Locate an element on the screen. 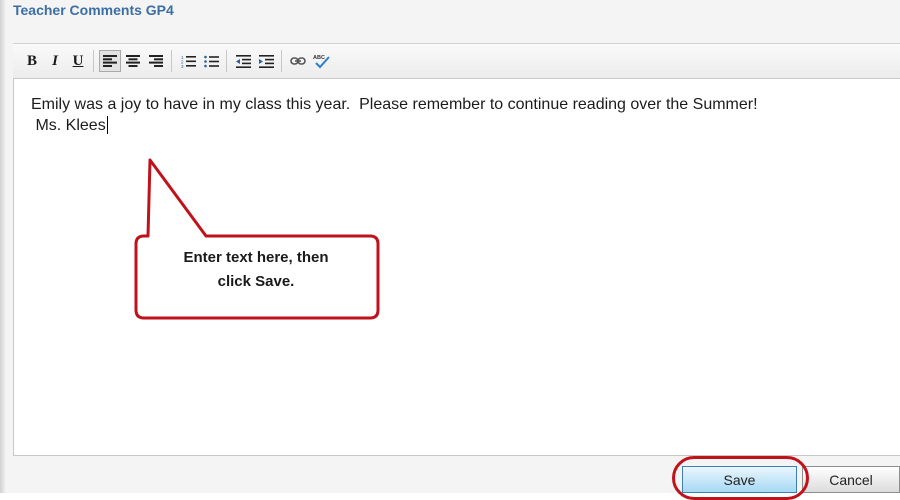 The height and width of the screenshot is (500, 900). callout-bubble is located at coordinates (257, 239).